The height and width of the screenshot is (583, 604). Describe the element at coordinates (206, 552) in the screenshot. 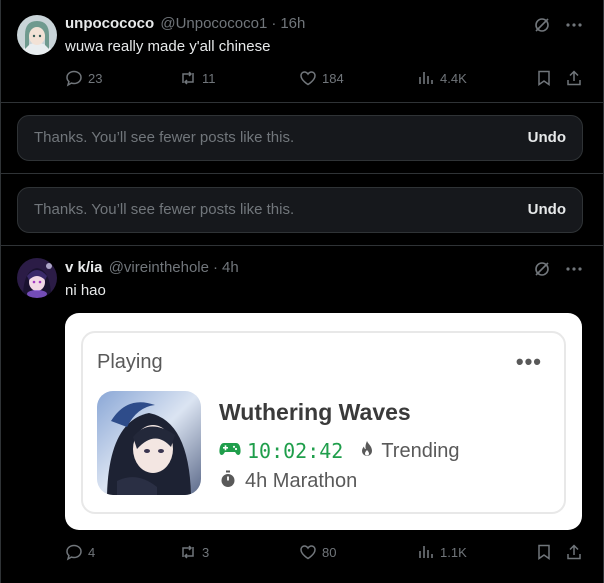

I see `repost-count: 3` at that location.